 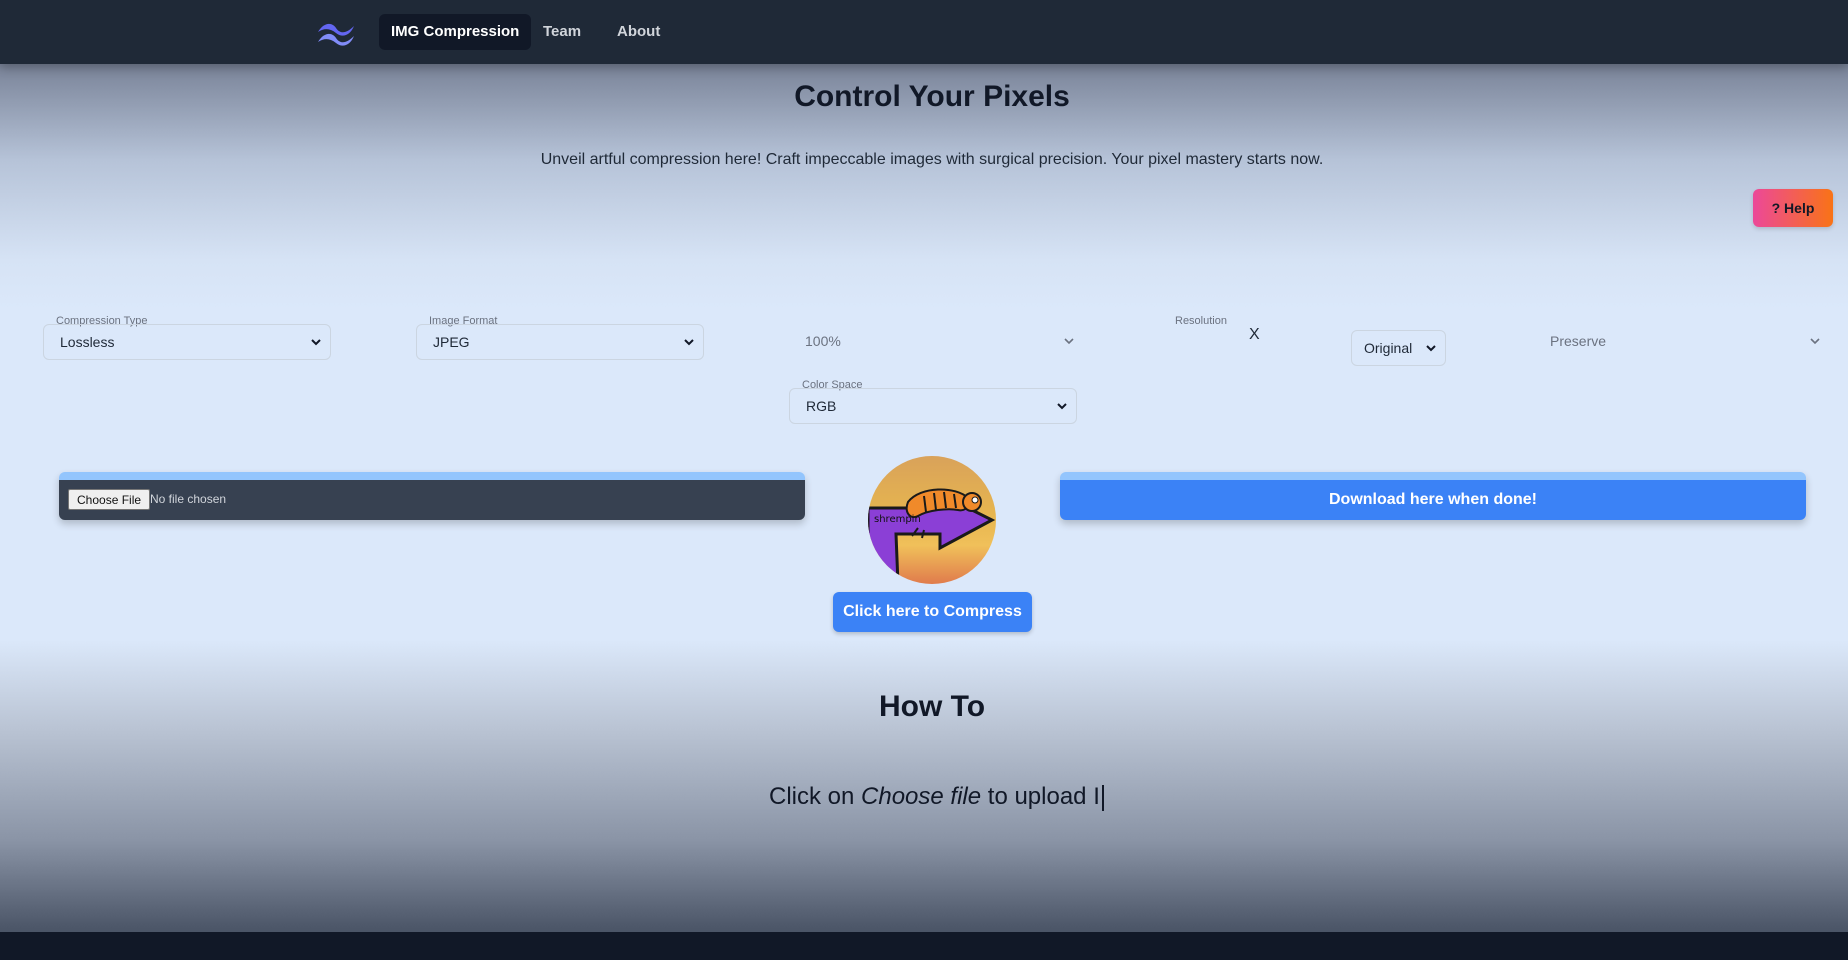 I want to click on quality-value: 100%, so click(x=823, y=341).